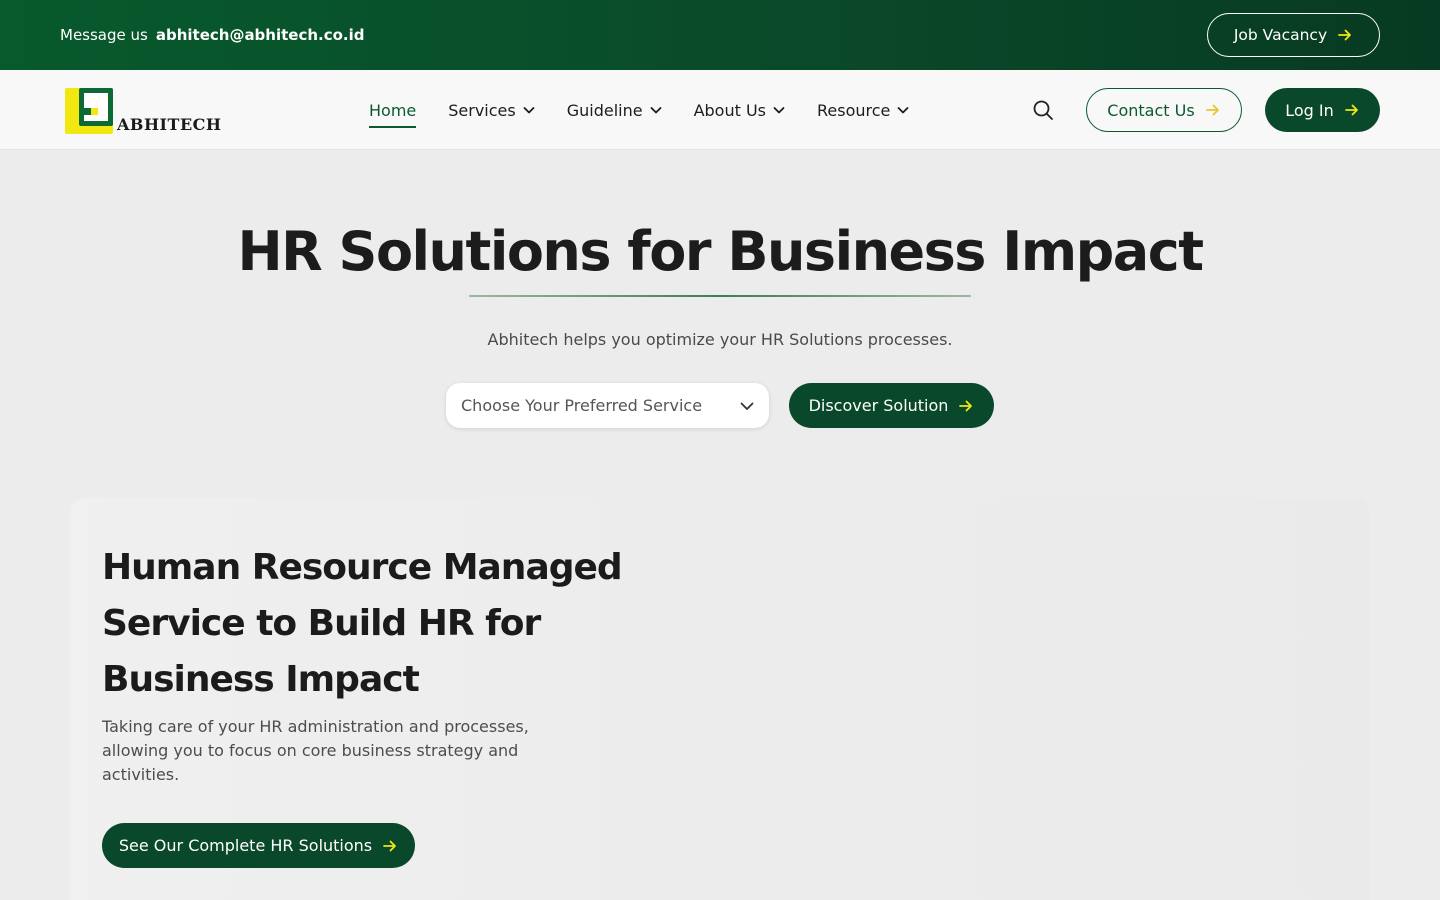 The width and height of the screenshot is (1440, 900). I want to click on contact-us-button: Contact Us, so click(1164, 110).